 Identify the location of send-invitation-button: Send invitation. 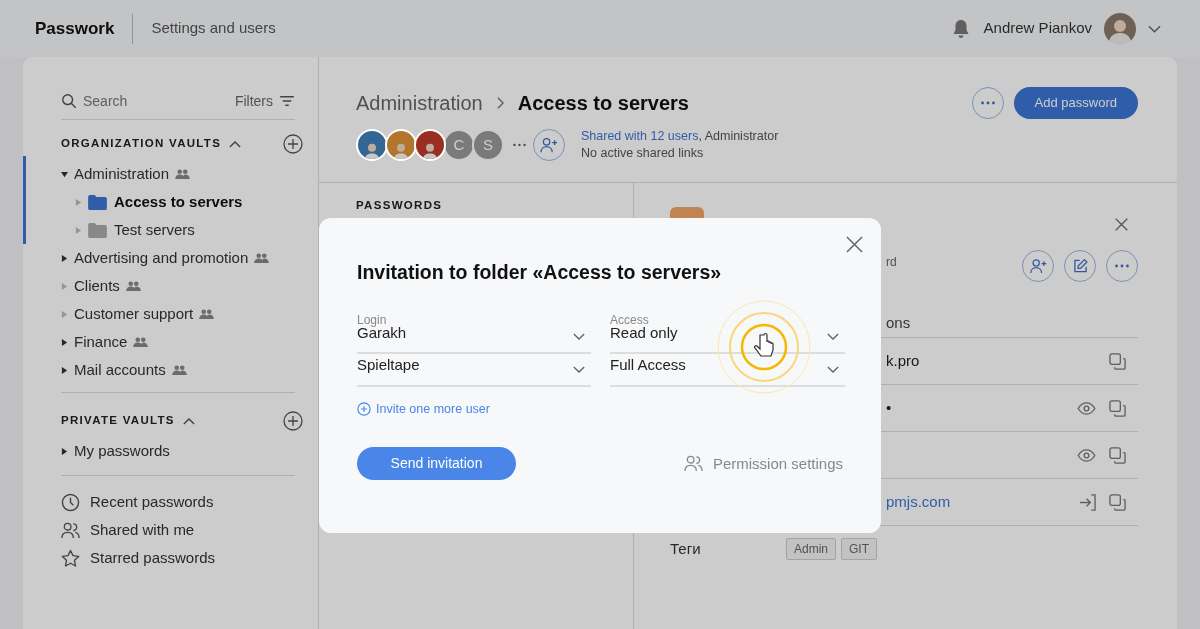
(436, 464).